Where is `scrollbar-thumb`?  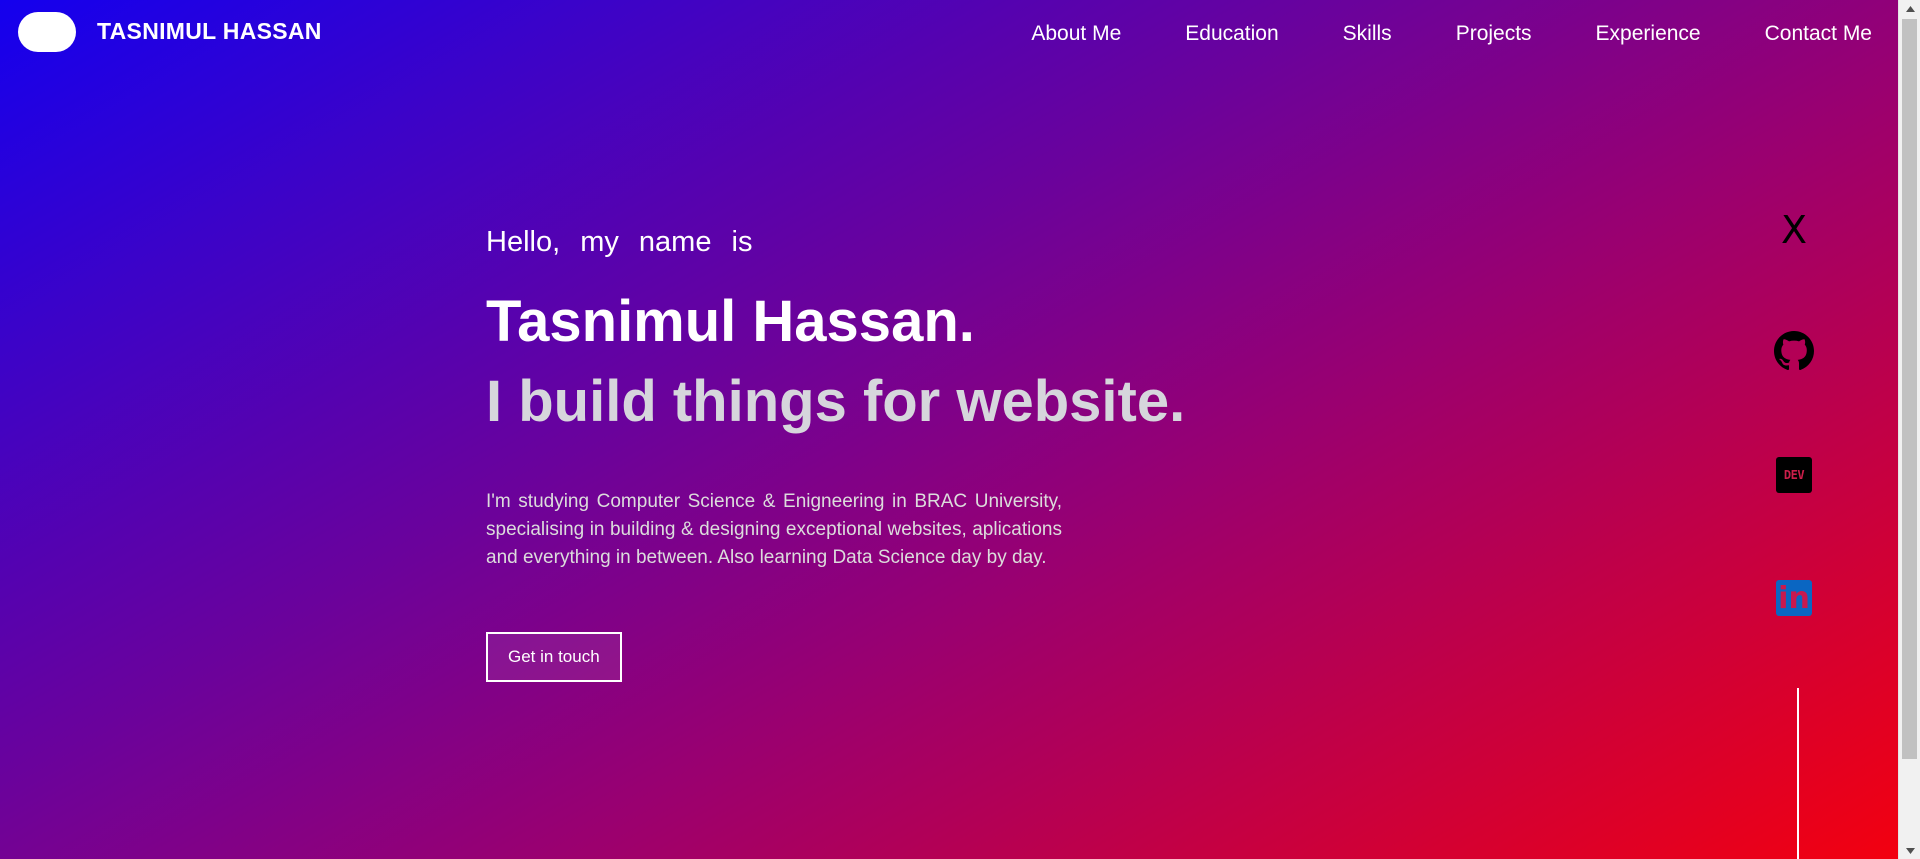
scrollbar-thumb is located at coordinates (1909, 389).